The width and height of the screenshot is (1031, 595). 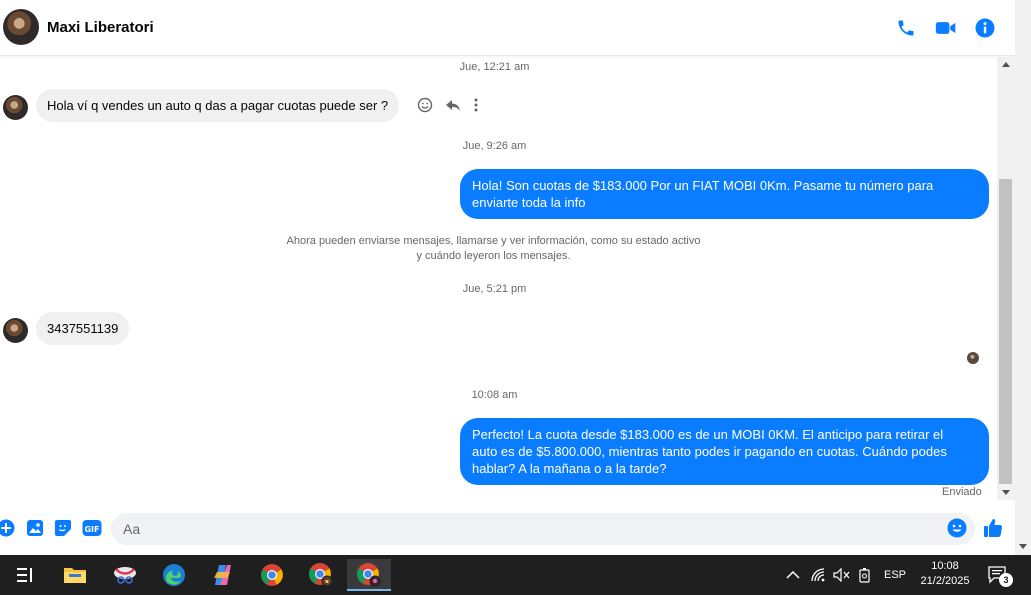 I want to click on edge-icon, so click(x=174, y=575).